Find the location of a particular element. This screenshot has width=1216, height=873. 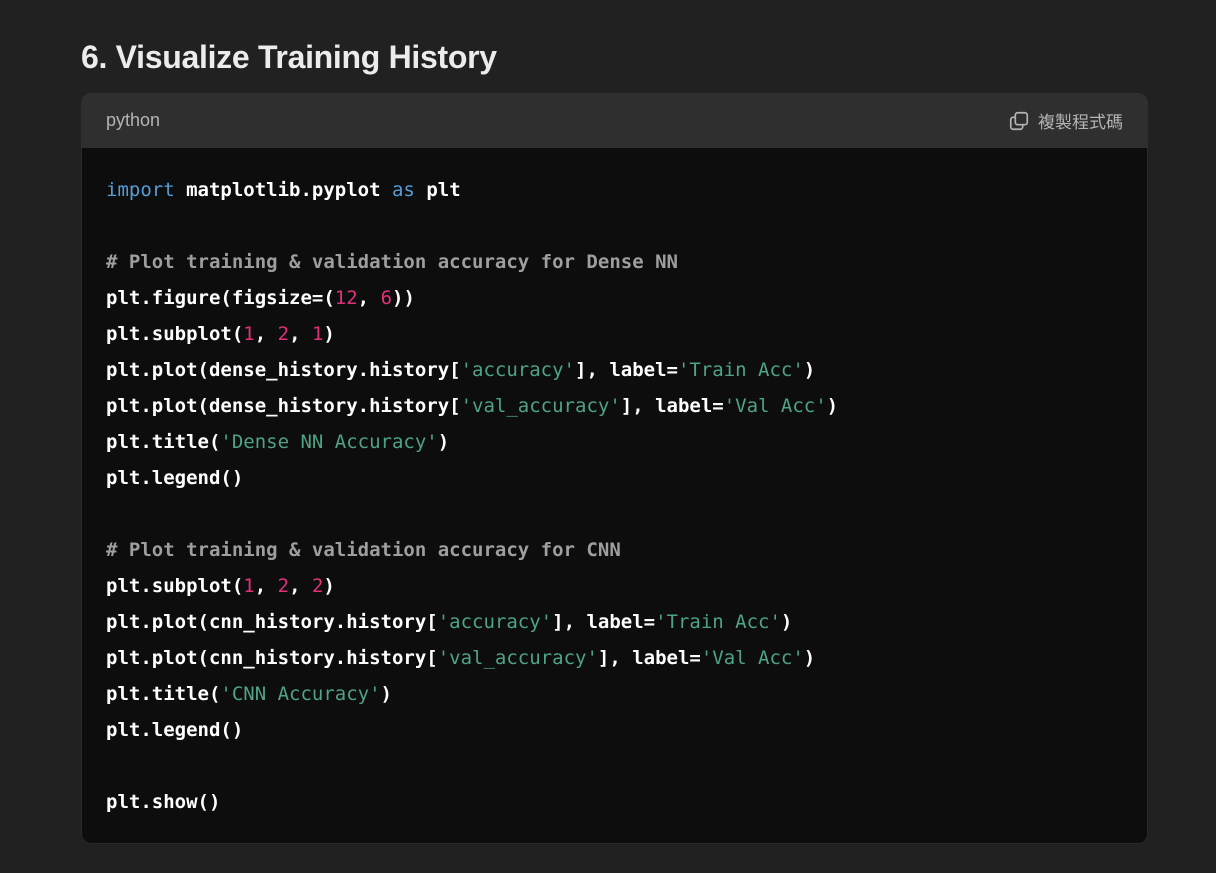

code-language-label: python is located at coordinates (133, 120).